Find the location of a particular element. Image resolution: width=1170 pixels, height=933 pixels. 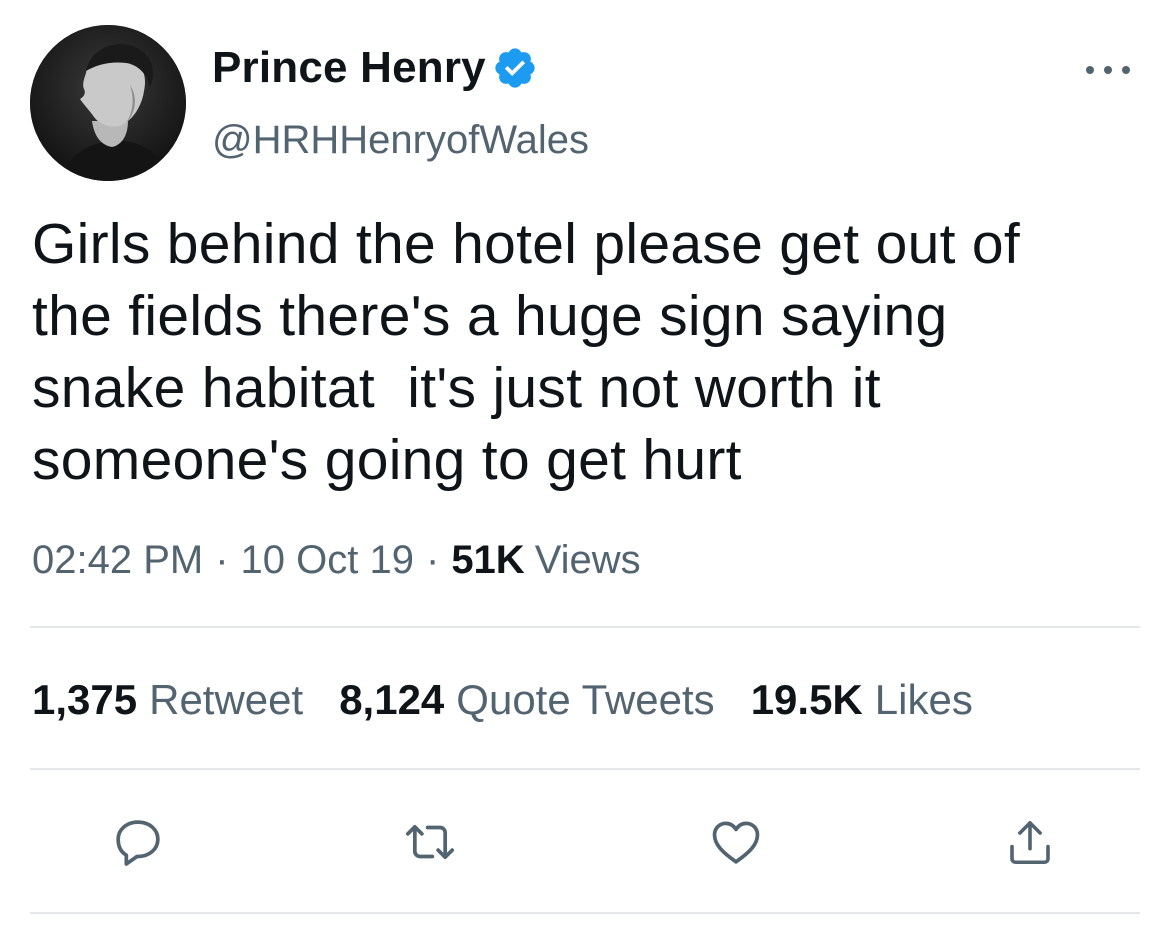

likes-label: Likes is located at coordinates (923, 699).